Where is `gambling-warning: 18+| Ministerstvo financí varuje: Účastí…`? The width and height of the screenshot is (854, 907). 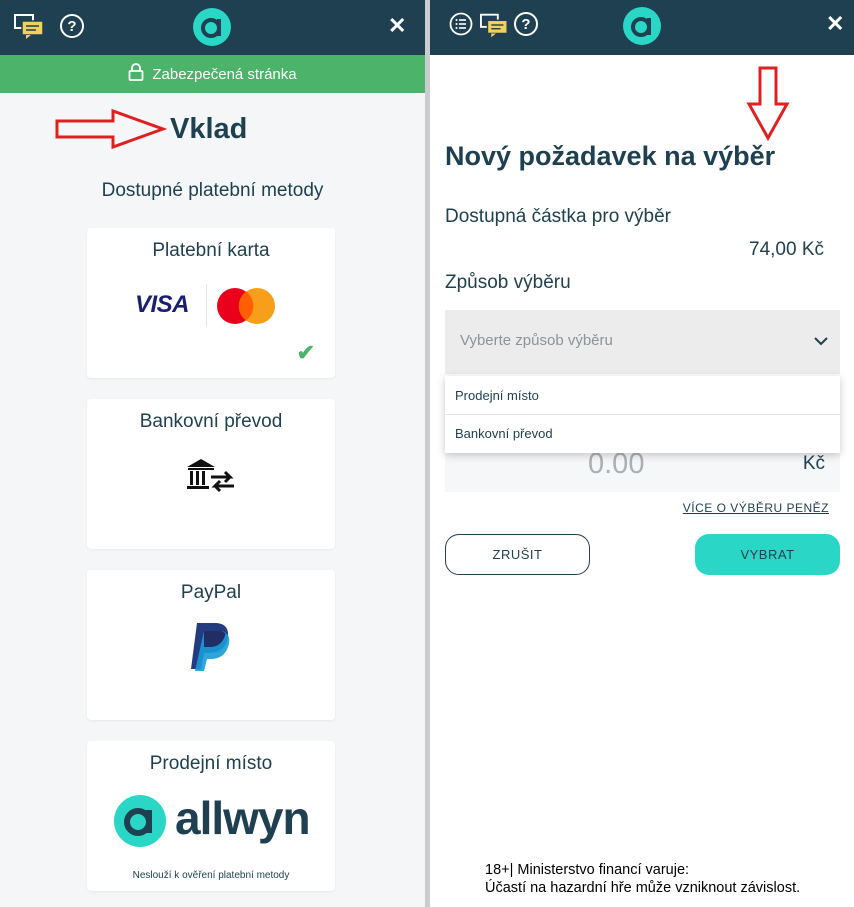
gambling-warning: 18+| Ministerstvo financí varuje: Účastí… is located at coordinates (669, 879).